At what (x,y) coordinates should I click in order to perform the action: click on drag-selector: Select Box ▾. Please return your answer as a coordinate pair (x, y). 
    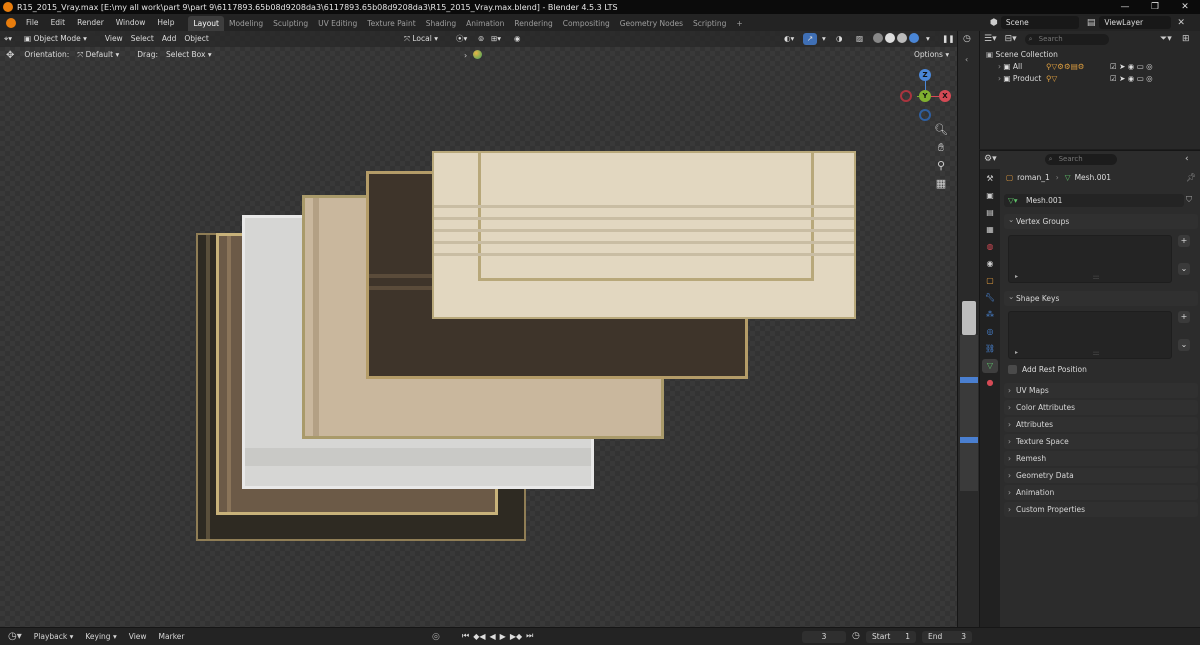
    Looking at the image, I should click on (189, 55).